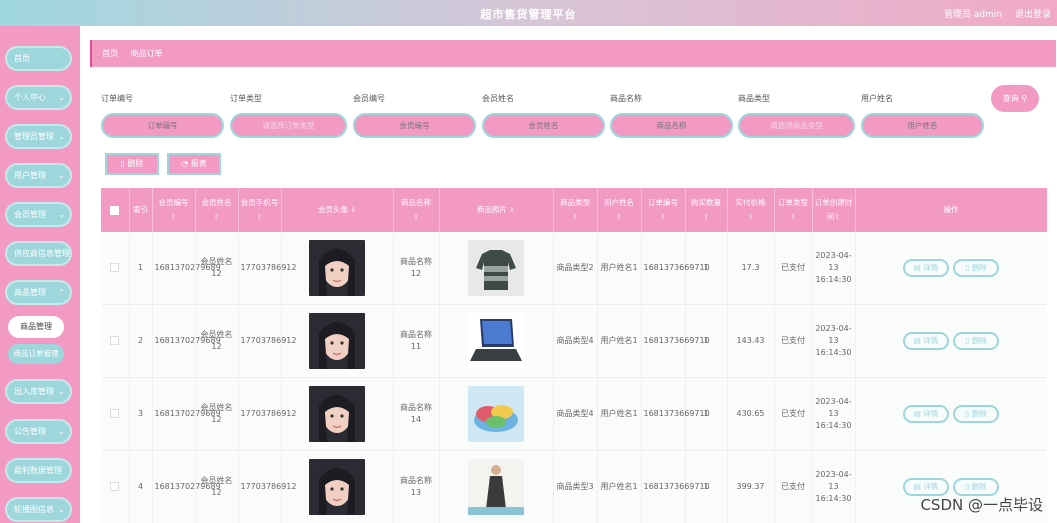 This screenshot has width=1057, height=523. Describe the element at coordinates (498, 98) in the screenshot. I see `filter-label-member-name: 会员姓名` at that location.